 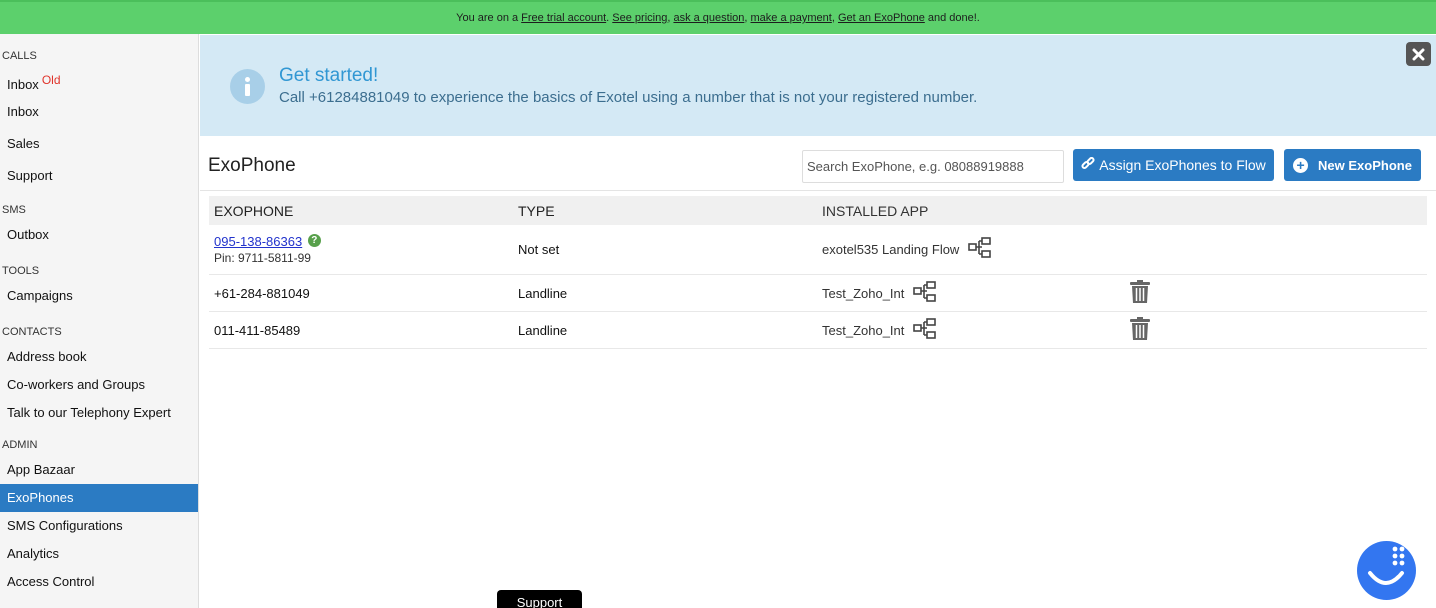 What do you see at coordinates (262, 293) in the screenshot?
I see `exophone-number: +61-284-881049` at bounding box center [262, 293].